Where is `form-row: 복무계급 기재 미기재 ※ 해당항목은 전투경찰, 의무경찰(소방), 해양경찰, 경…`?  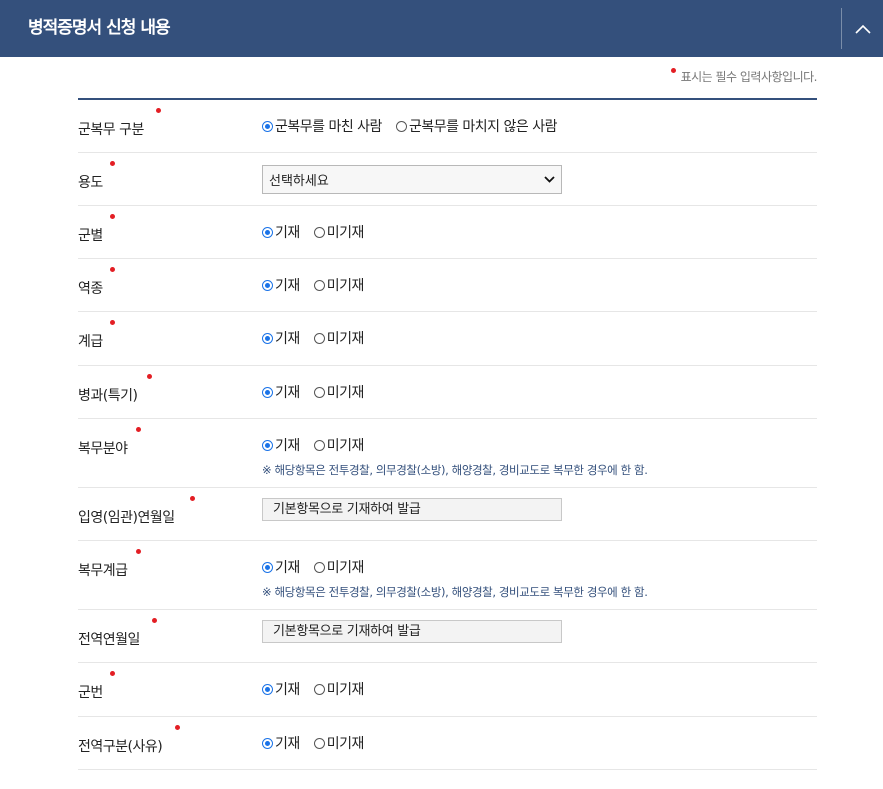
form-row: 복무계급 기재 미기재 ※ 해당항목은 전투경찰, 의무경찰(소방), 해양경찰, 경… is located at coordinates (447, 575).